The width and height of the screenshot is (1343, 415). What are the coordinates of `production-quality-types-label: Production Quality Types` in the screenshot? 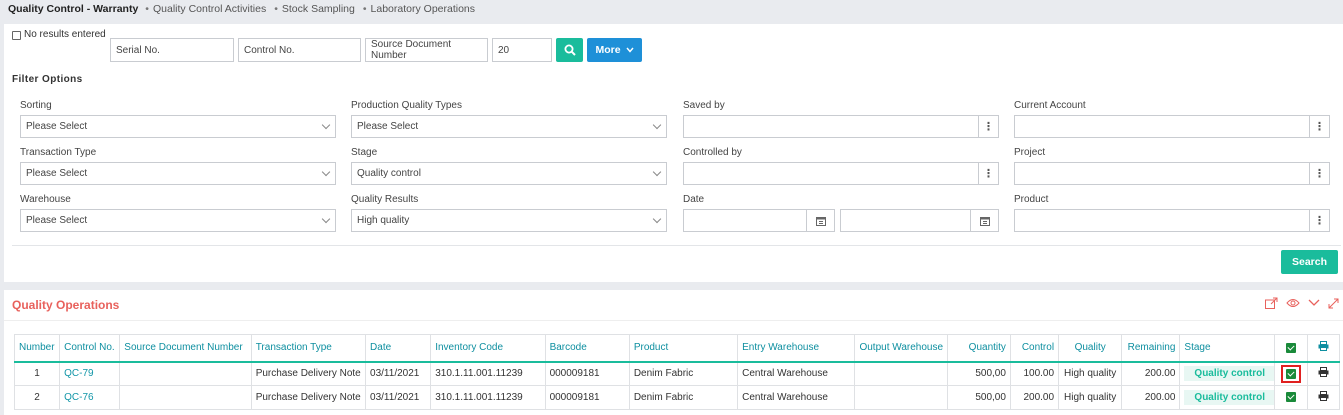 It's located at (406, 105).